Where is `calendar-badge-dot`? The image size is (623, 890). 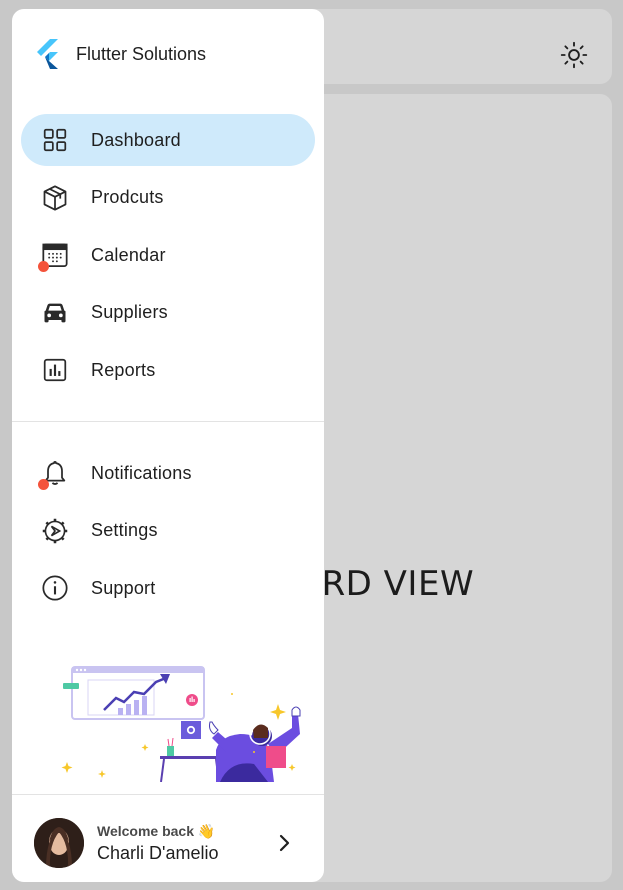
calendar-badge-dot is located at coordinates (43, 266).